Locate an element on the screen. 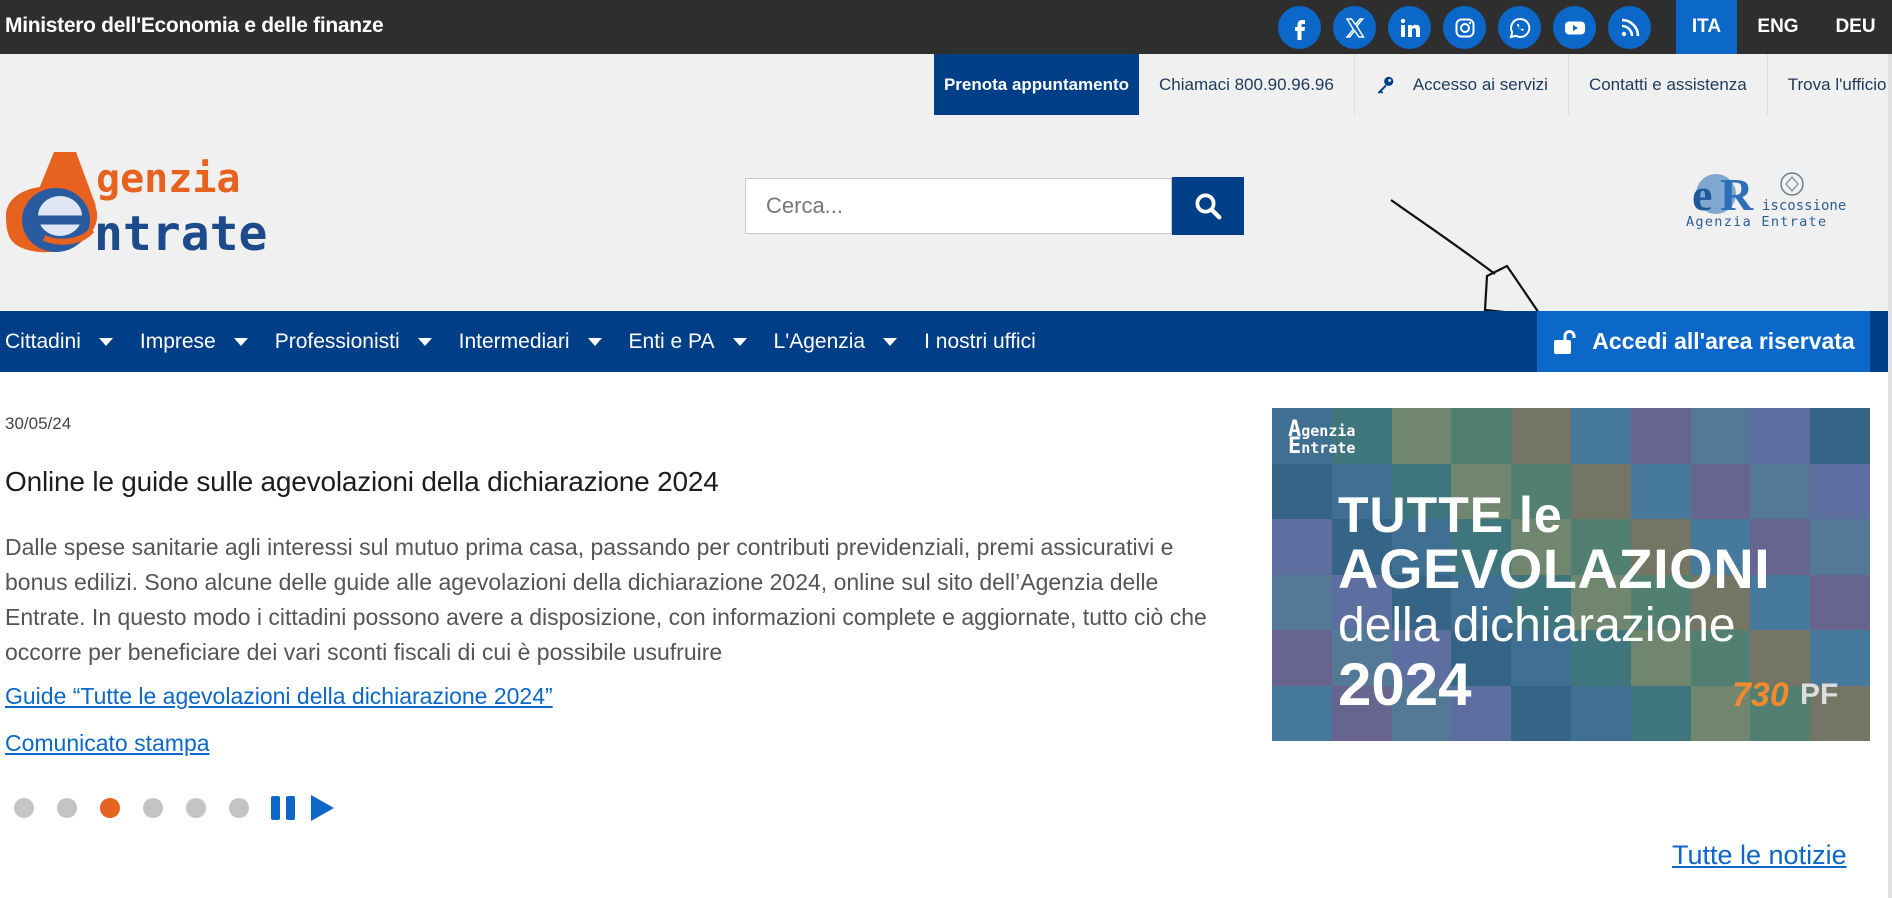 The image size is (1892, 898). logo-text-genzia: genzia is located at coordinates (168, 179).